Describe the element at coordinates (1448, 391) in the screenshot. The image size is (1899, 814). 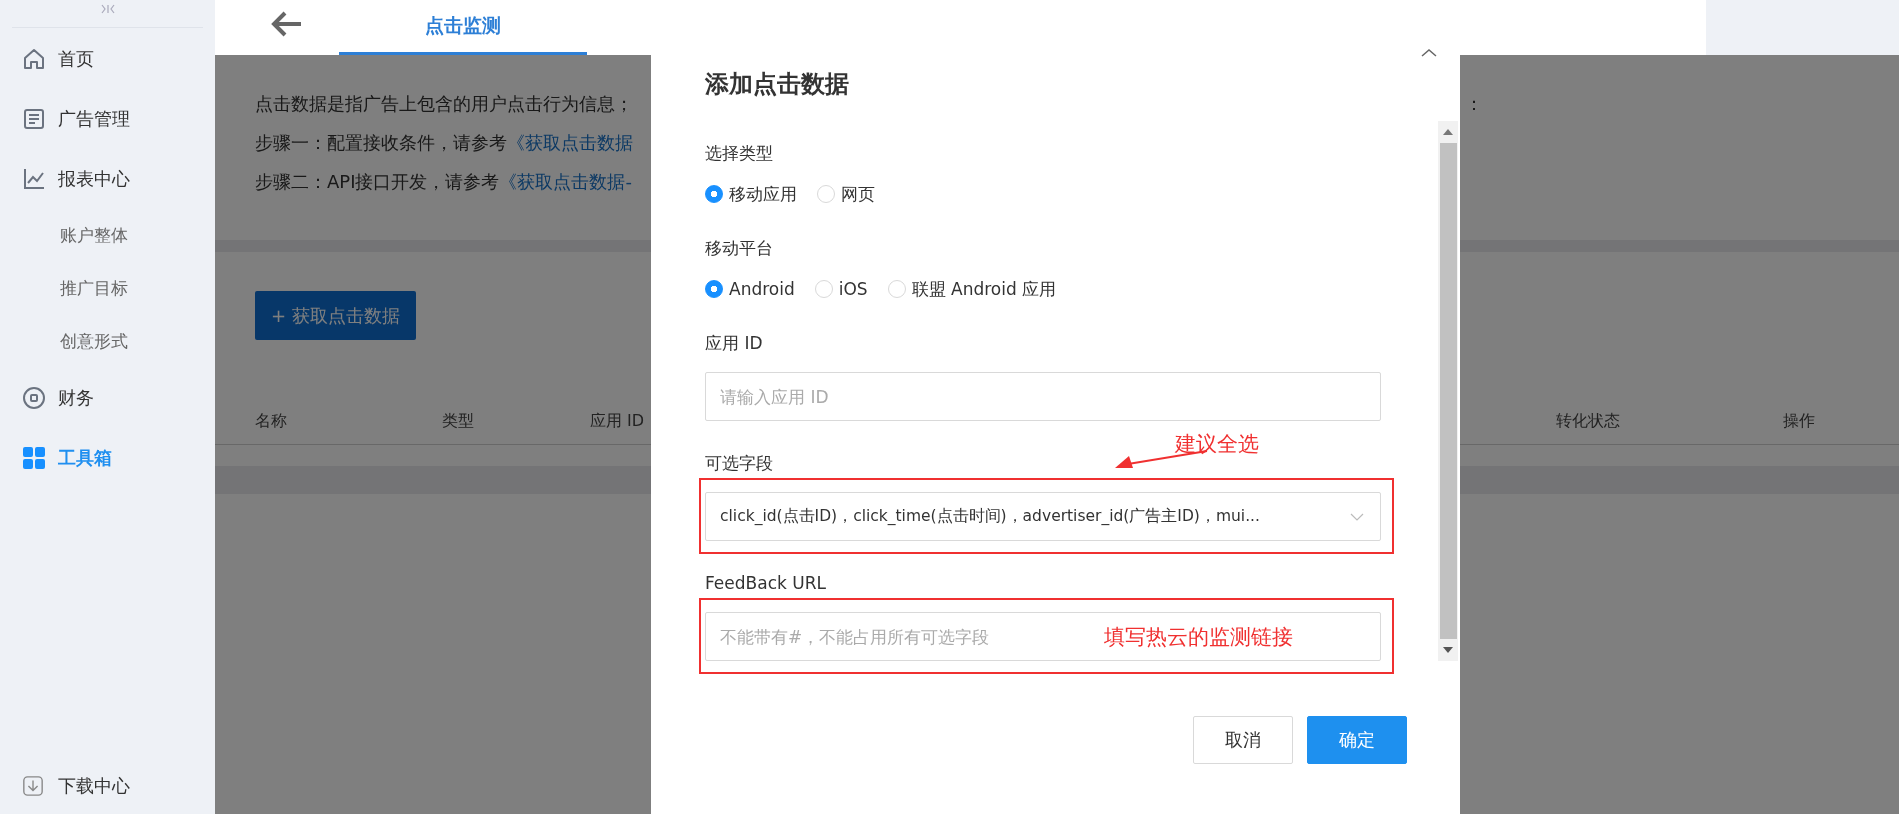
I see `scrollbar` at that location.